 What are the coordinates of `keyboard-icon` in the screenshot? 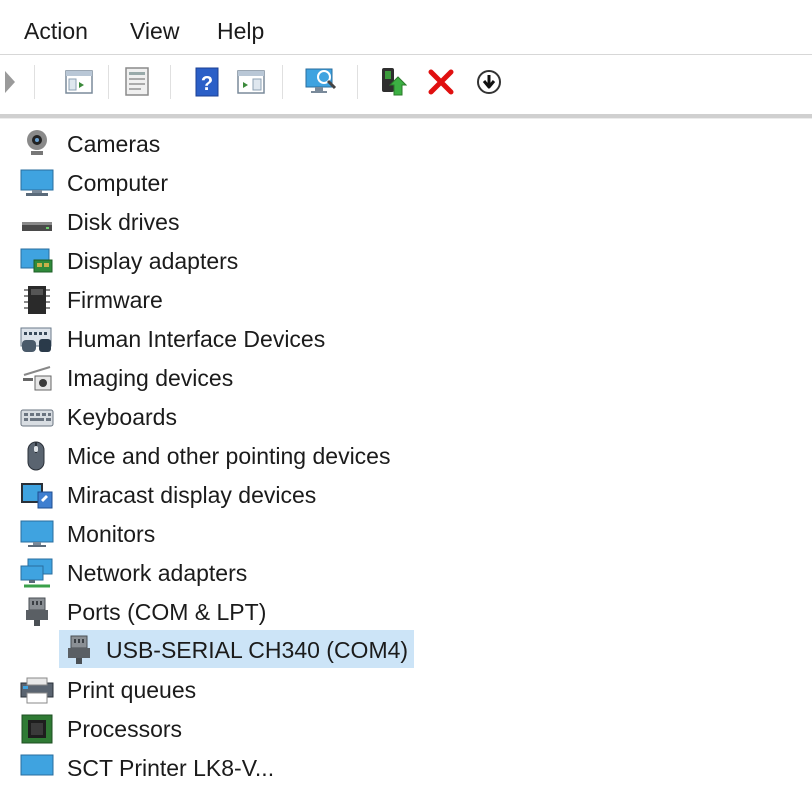 It's located at (37, 417).